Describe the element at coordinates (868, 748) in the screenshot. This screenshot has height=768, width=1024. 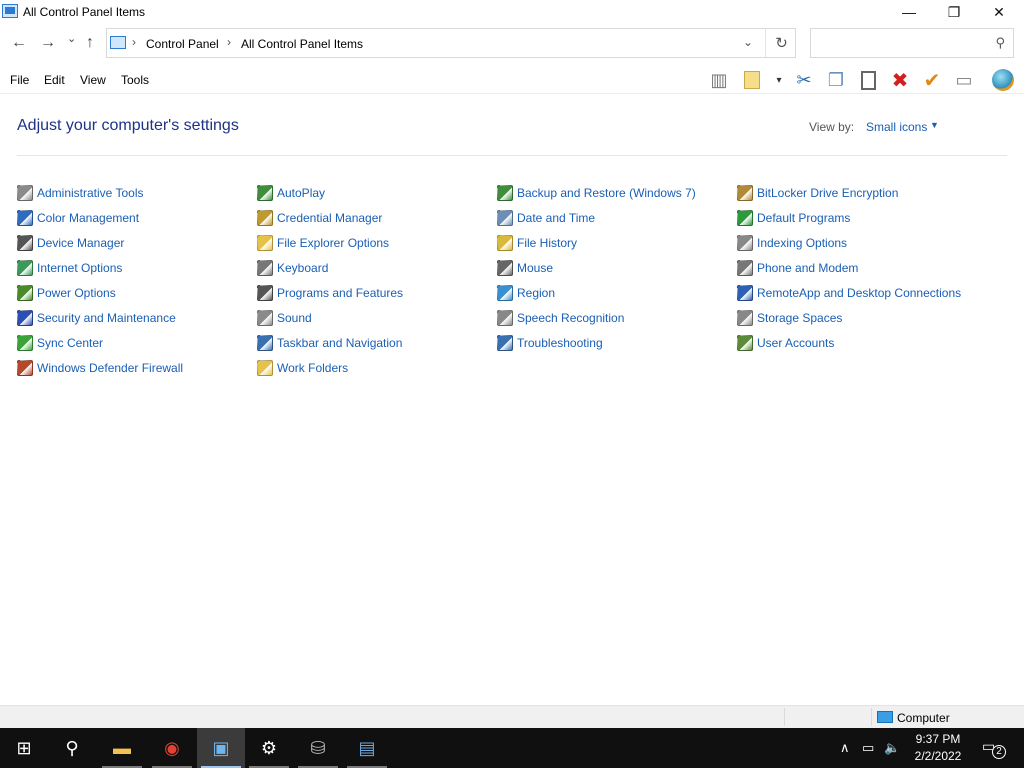
I see `network-icon: ▭` at that location.